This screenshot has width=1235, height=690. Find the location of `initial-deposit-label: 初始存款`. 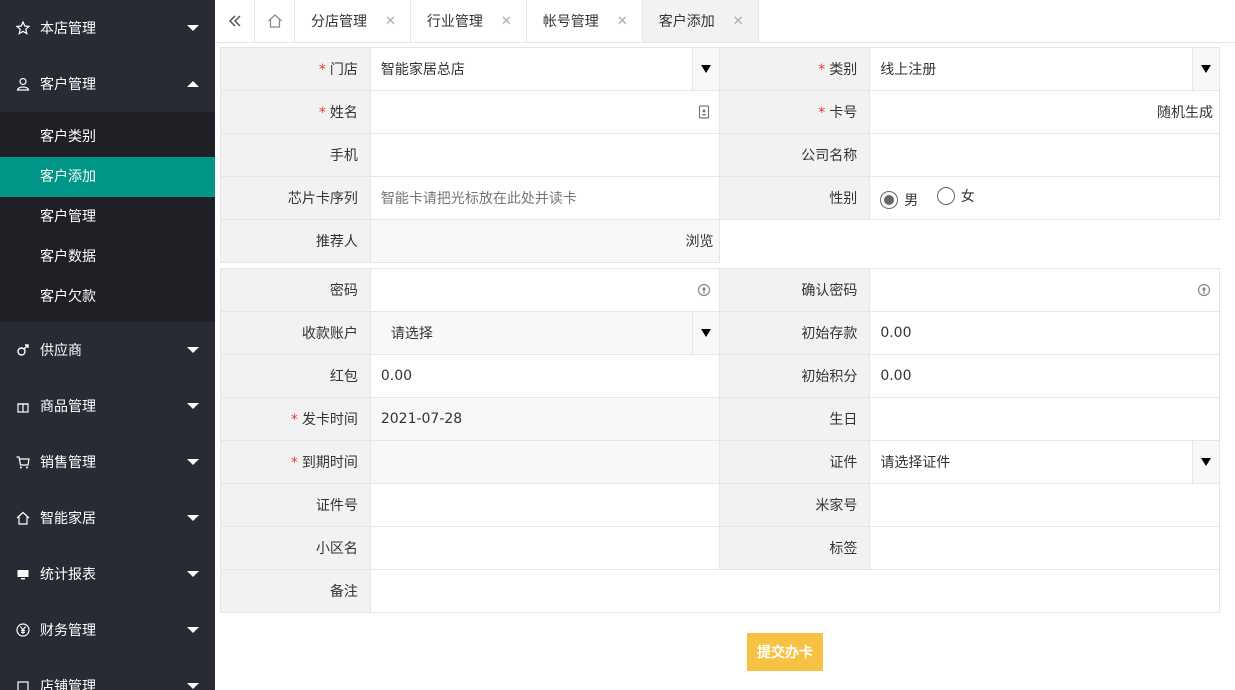

initial-deposit-label: 初始存款 is located at coordinates (795, 333).